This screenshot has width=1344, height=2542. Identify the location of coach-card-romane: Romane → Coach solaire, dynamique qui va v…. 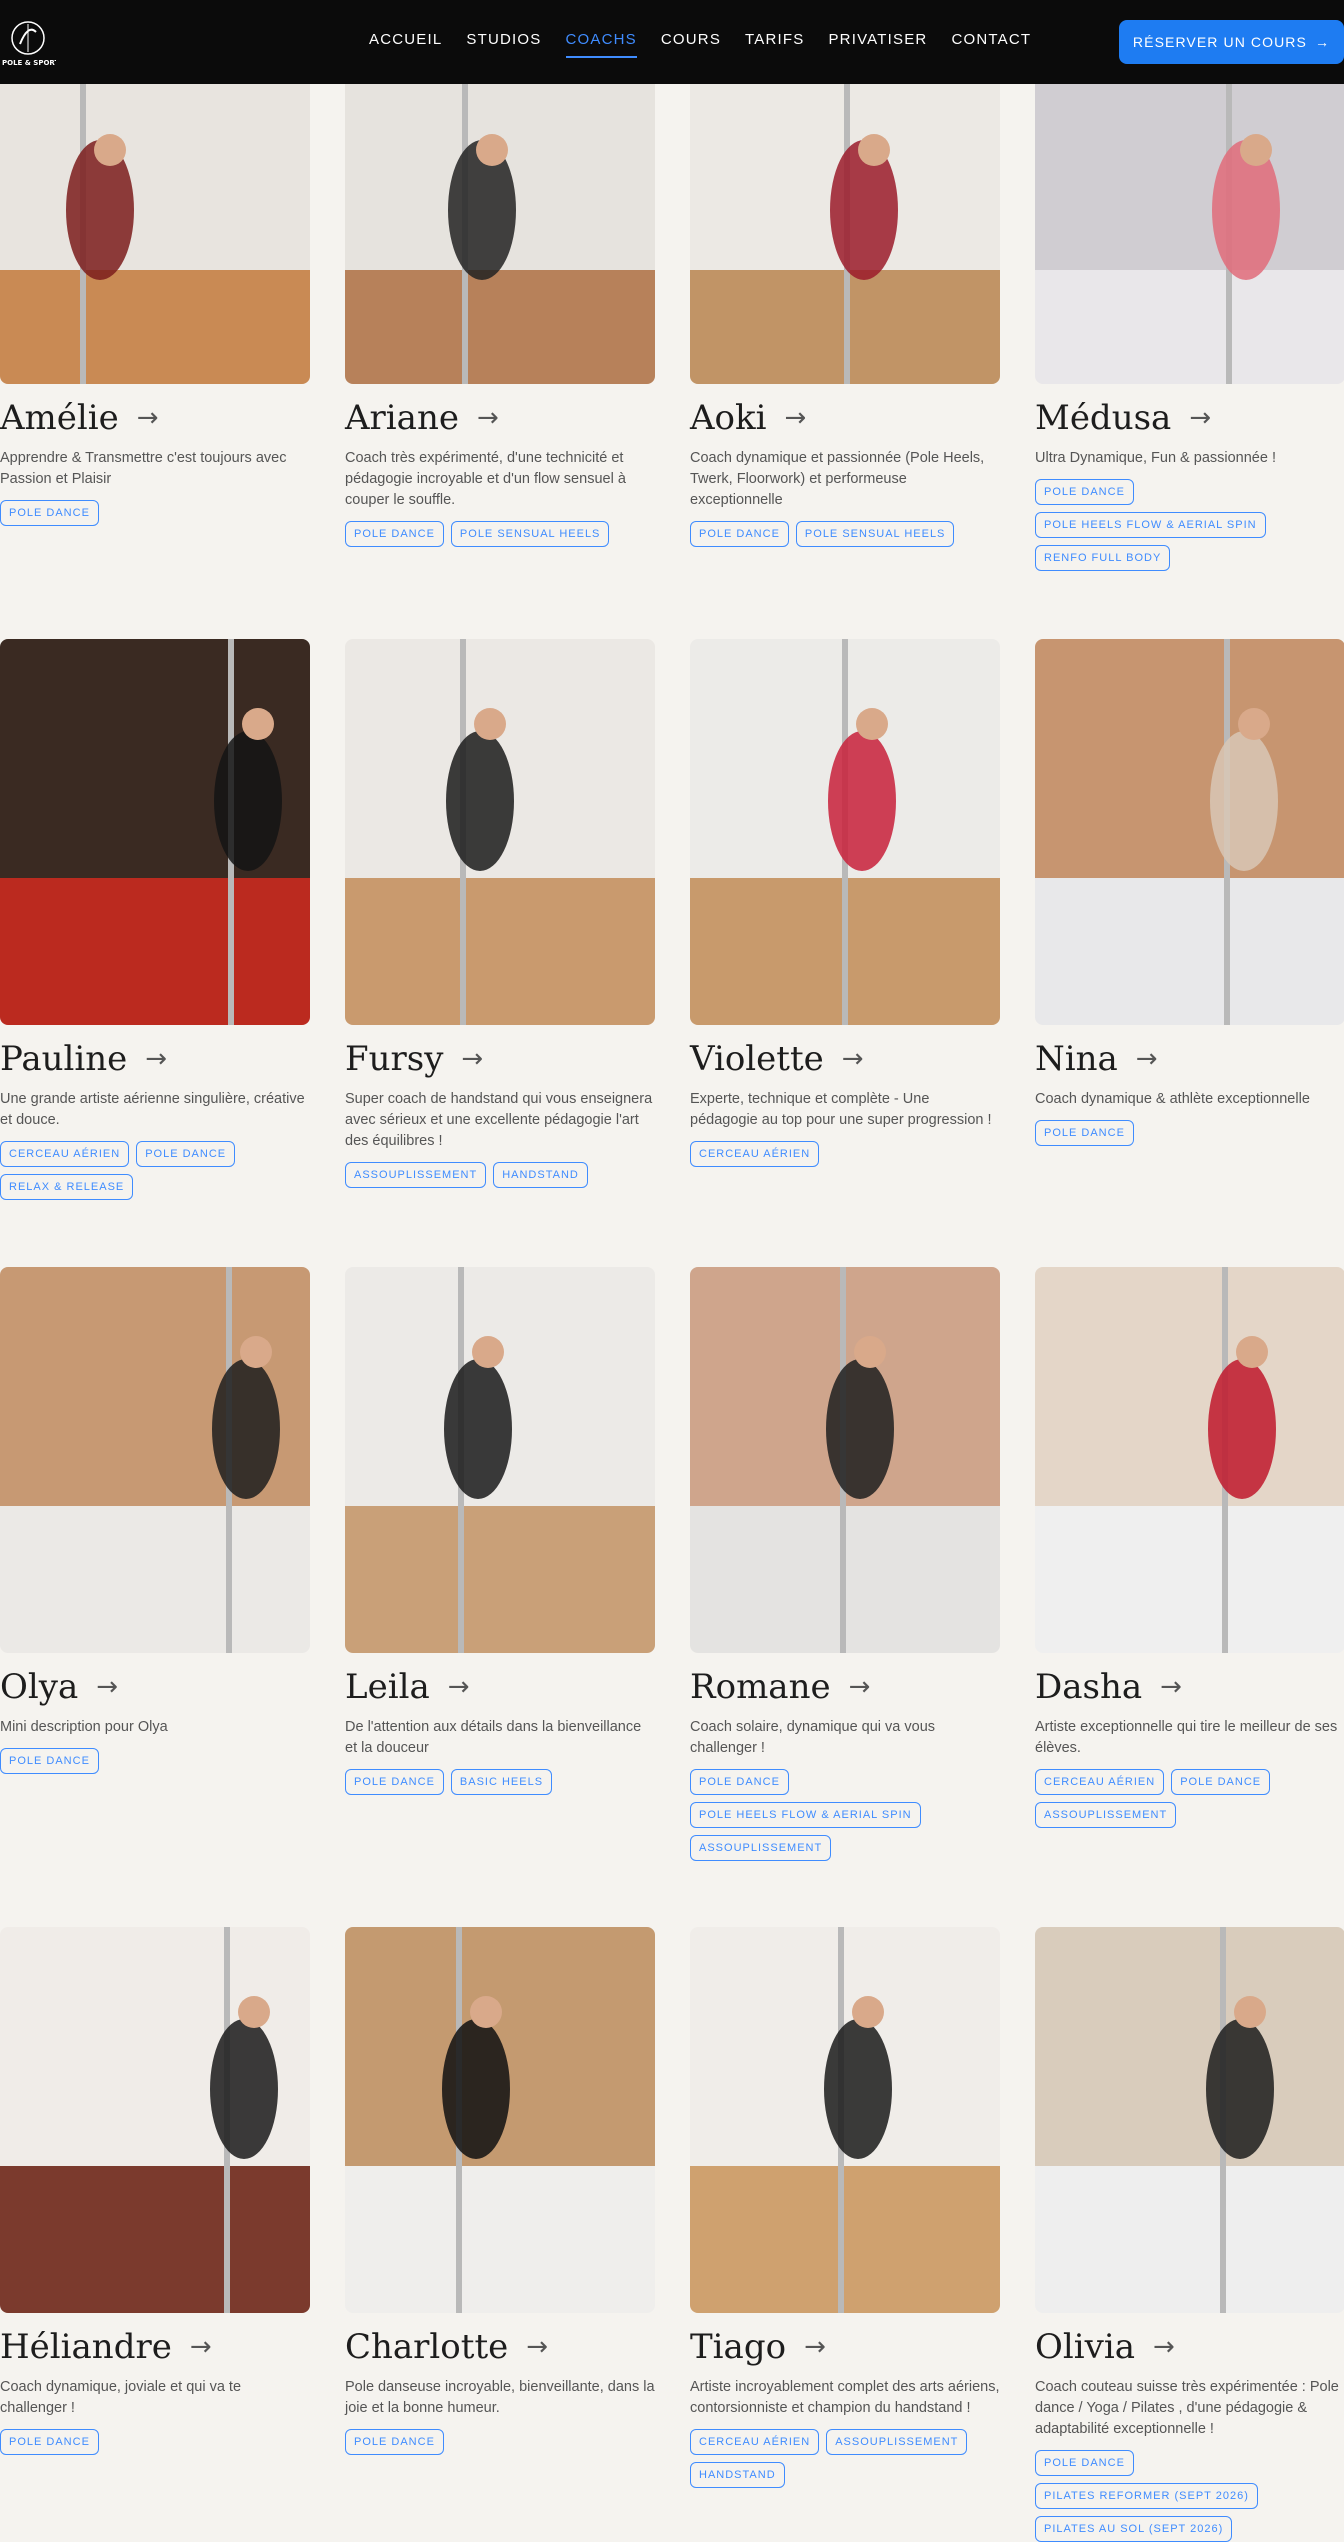
(845, 1564).